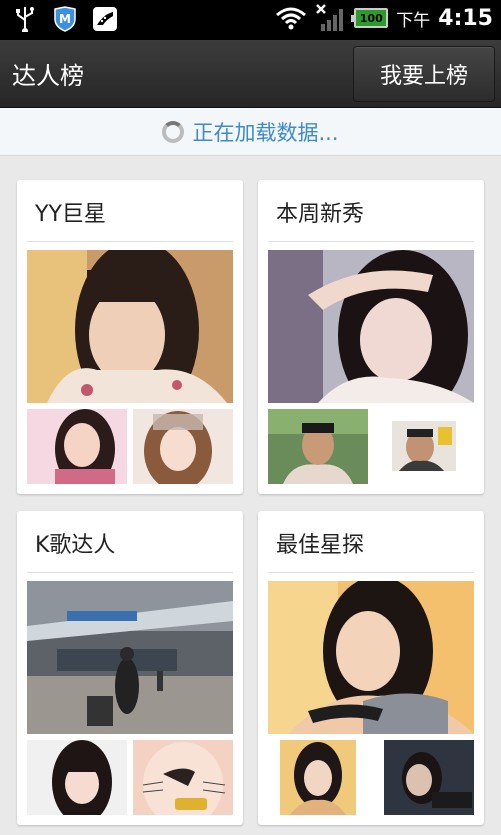 This screenshot has height=835, width=501. I want to click on loading-spinner-icon, so click(173, 131).